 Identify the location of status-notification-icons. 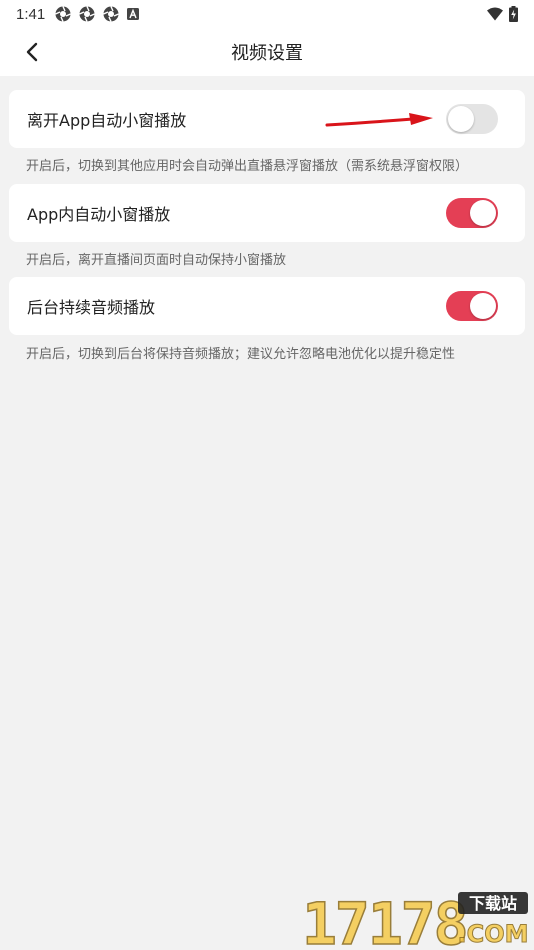
(97, 14).